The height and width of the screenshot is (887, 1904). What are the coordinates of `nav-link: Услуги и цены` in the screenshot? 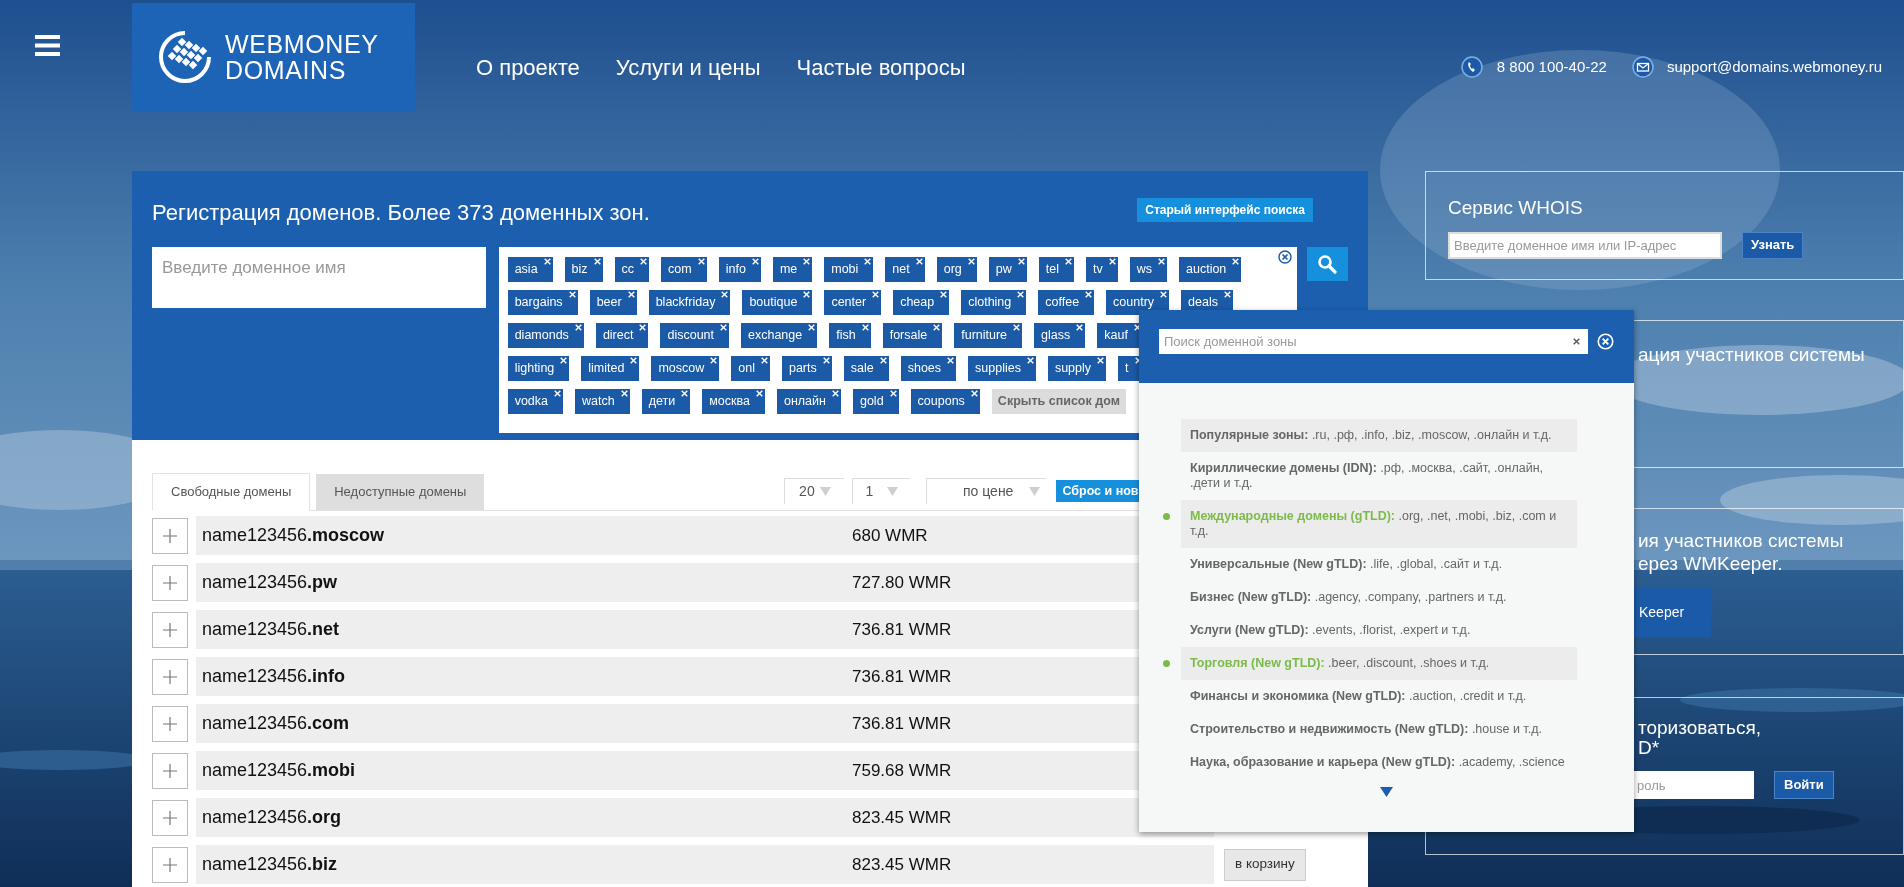 It's located at (688, 67).